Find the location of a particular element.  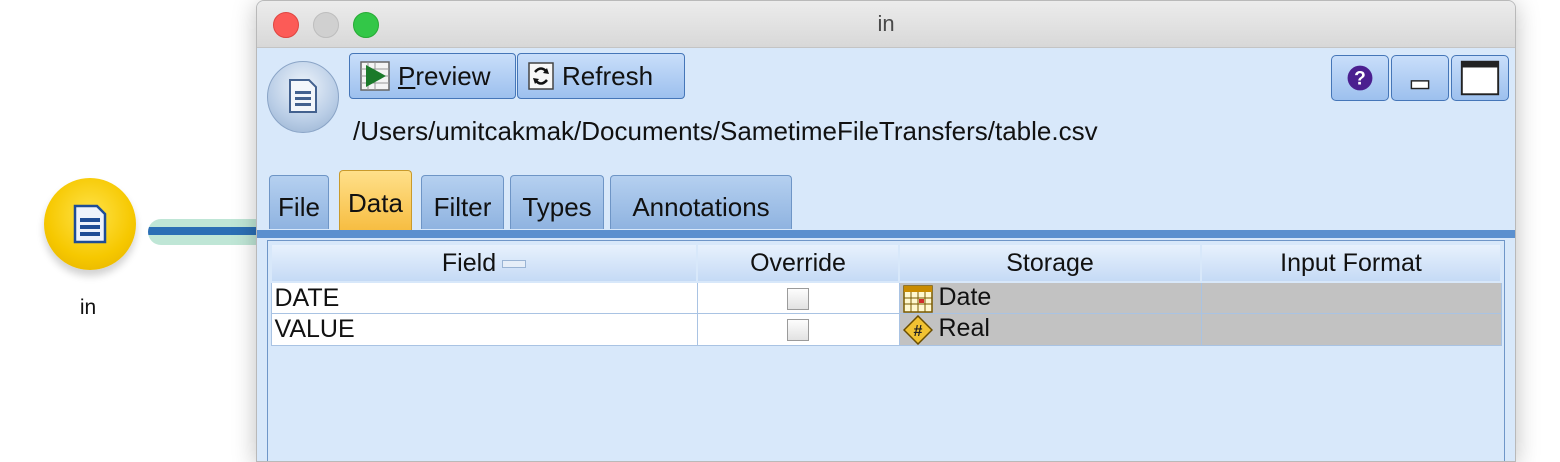

refresh-label: Refresh is located at coordinates (608, 75).